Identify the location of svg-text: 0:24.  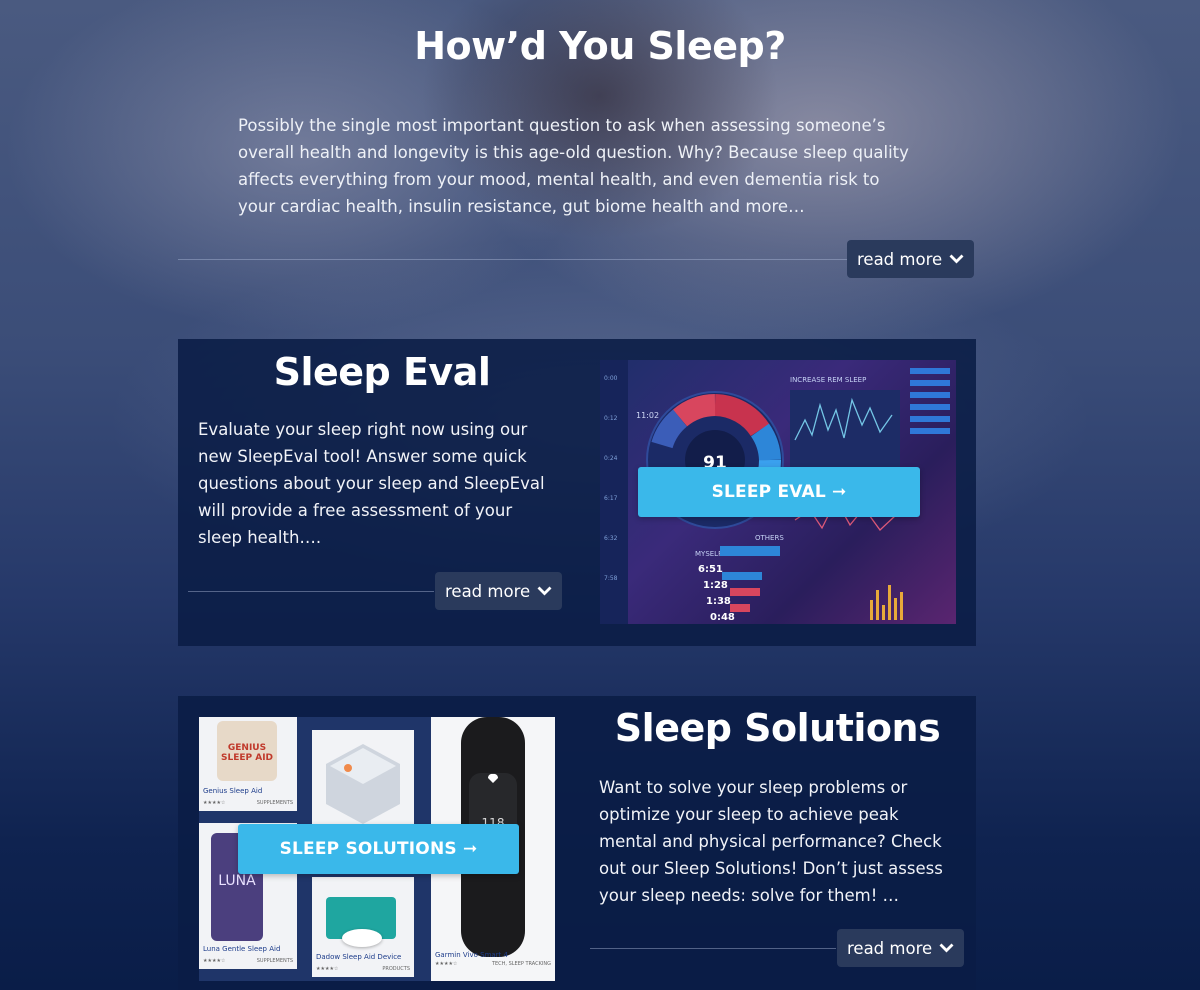
(611, 458).